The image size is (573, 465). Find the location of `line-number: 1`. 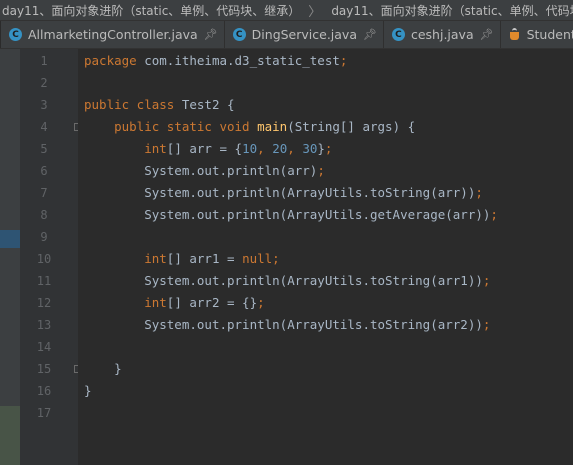

line-number: 1 is located at coordinates (44, 61).